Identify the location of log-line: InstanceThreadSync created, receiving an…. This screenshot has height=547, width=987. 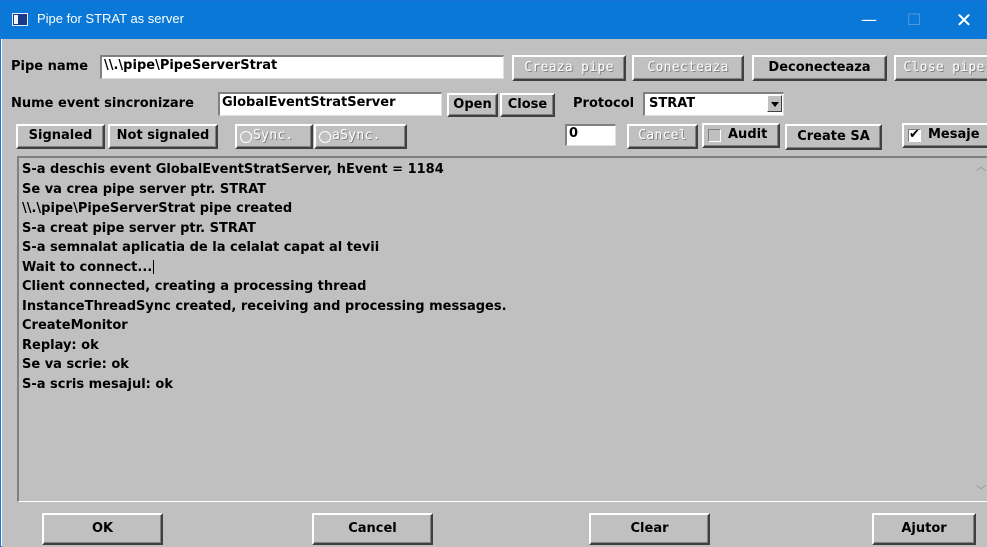
(264, 306).